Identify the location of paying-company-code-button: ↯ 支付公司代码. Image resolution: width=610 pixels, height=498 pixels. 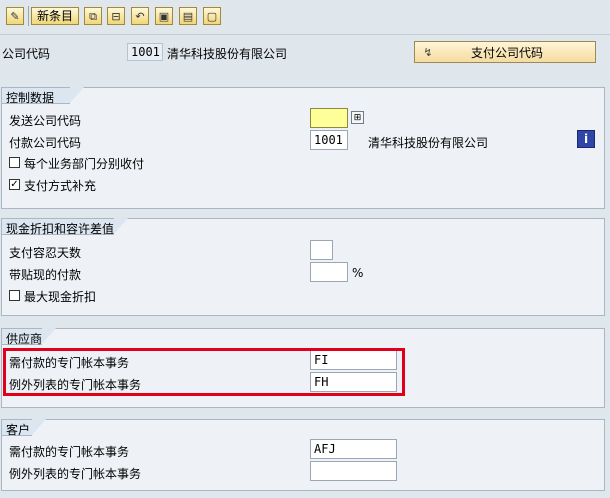
(505, 52).